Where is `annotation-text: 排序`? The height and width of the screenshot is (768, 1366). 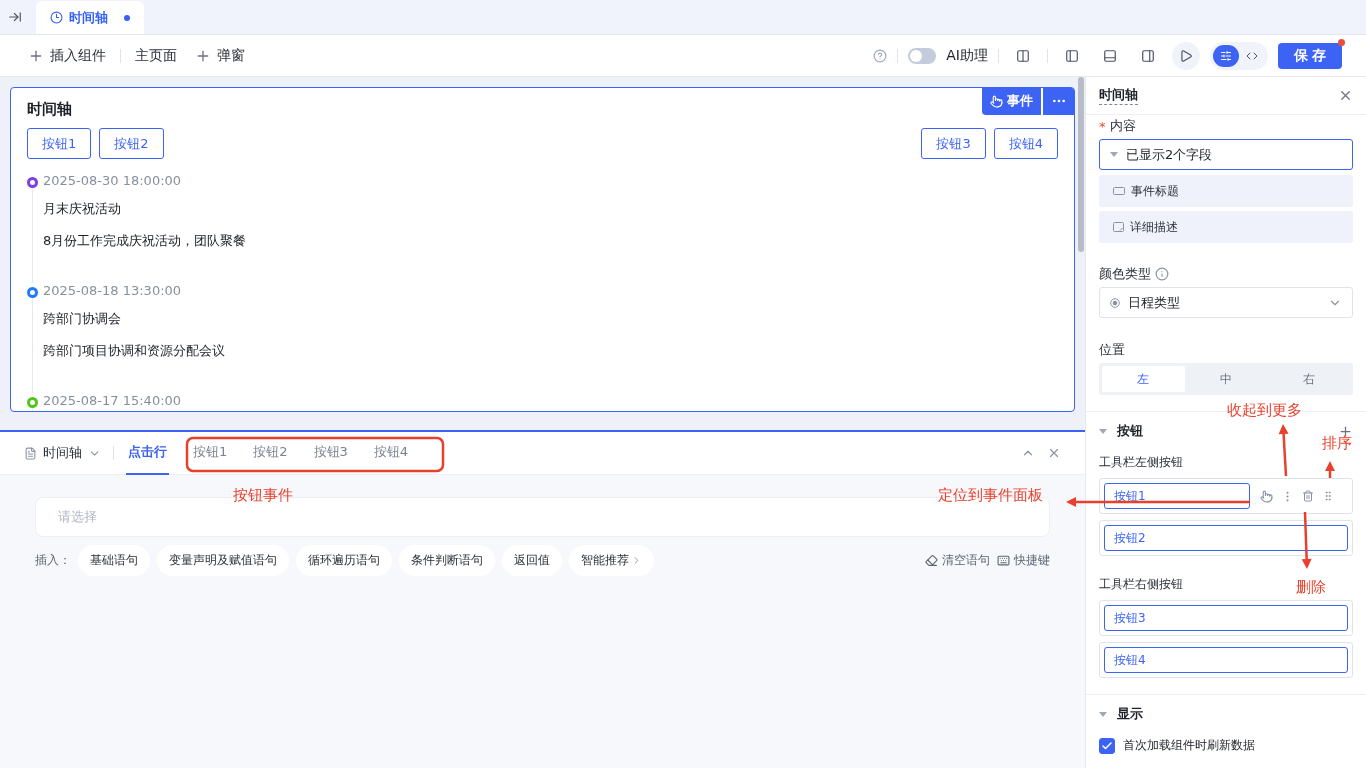 annotation-text: 排序 is located at coordinates (1337, 443).